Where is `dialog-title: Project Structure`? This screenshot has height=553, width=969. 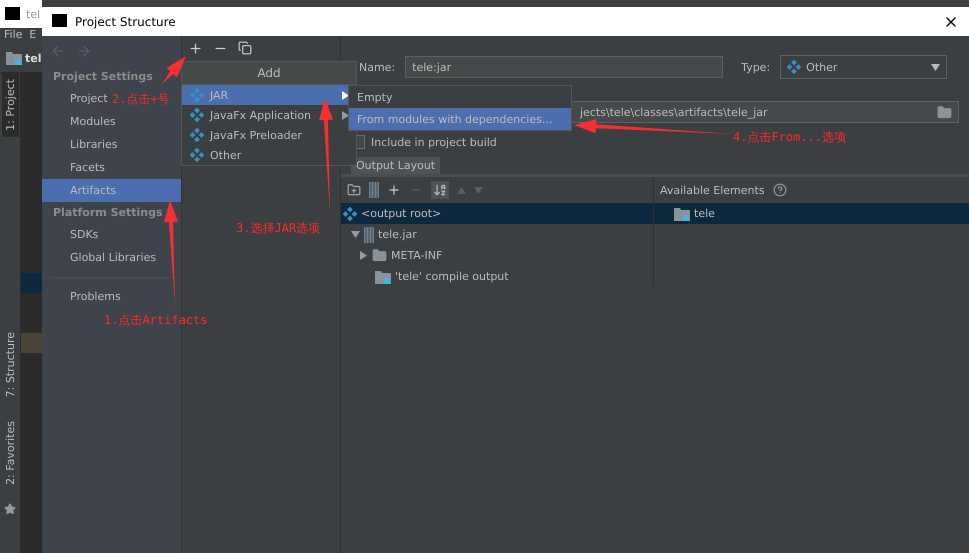
dialog-title: Project Structure is located at coordinates (126, 21).